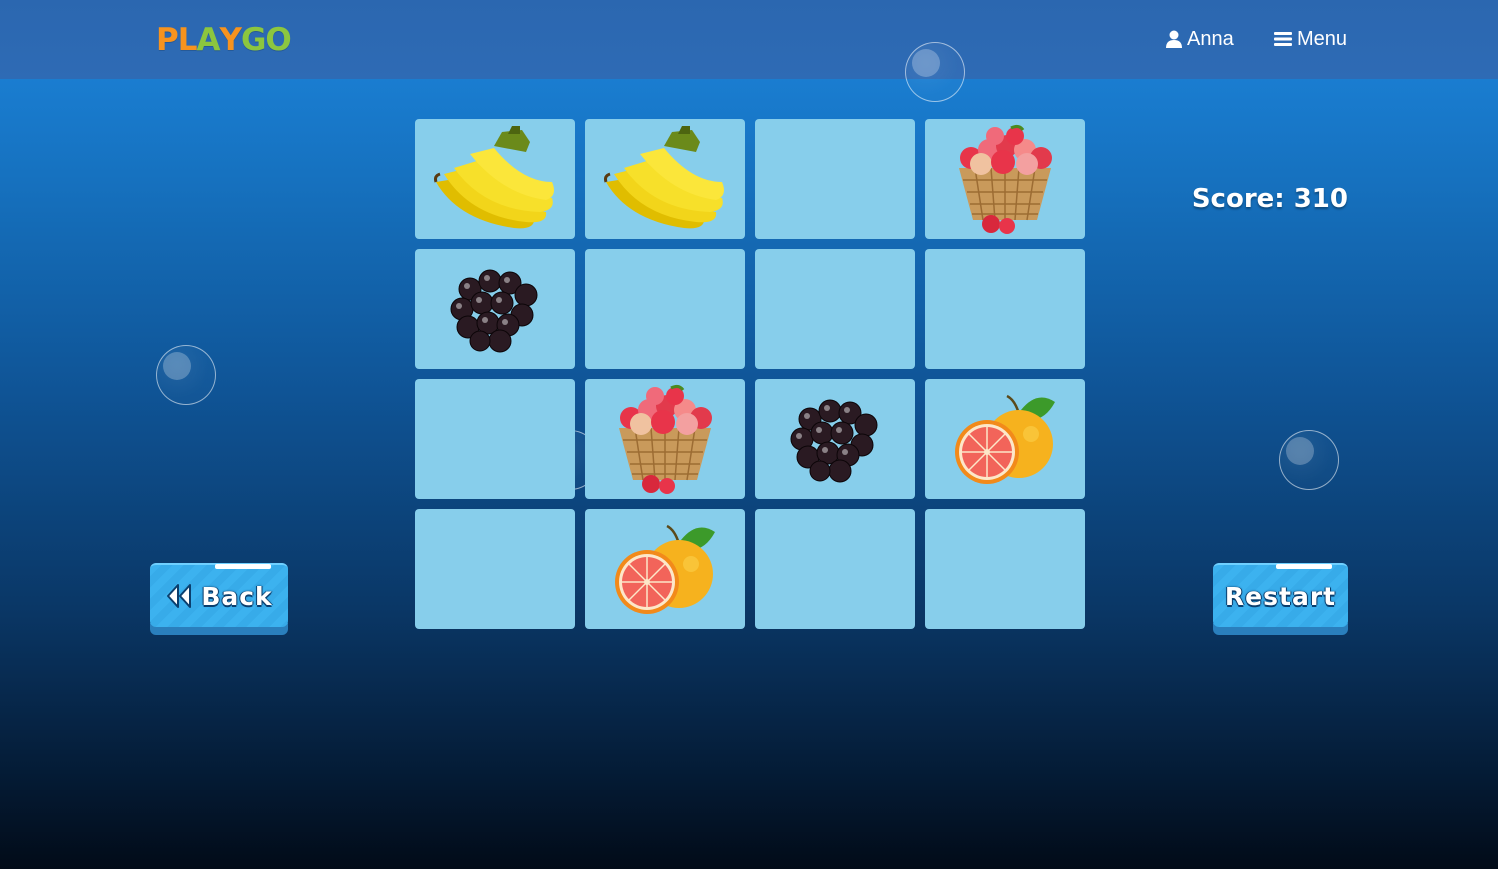 This screenshot has width=1498, height=869. I want to click on restart-button: Restart, so click(1280, 599).